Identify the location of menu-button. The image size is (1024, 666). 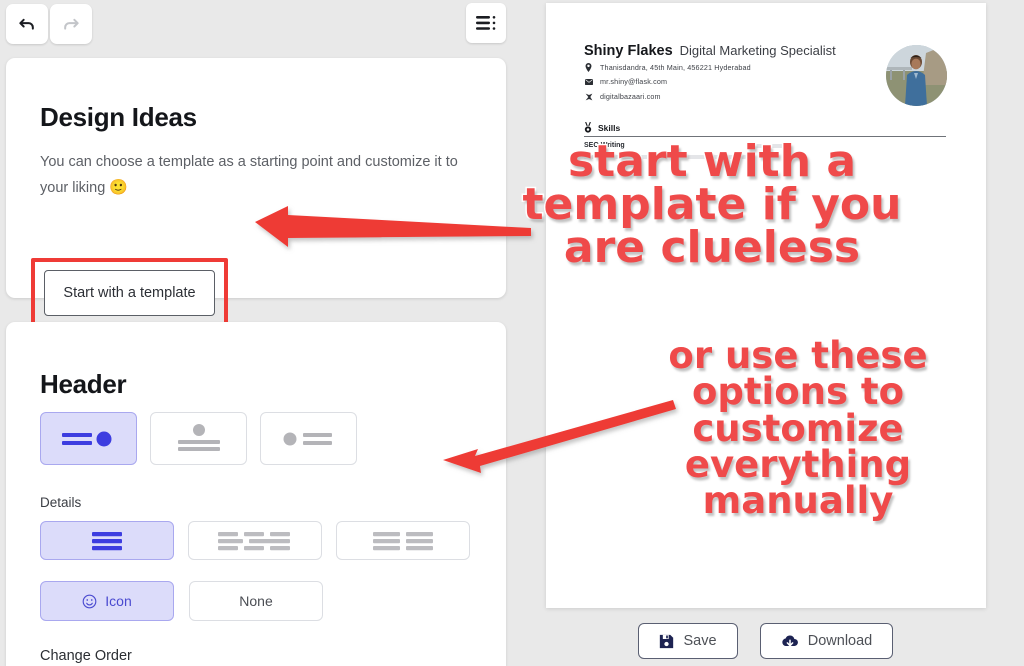
(486, 23).